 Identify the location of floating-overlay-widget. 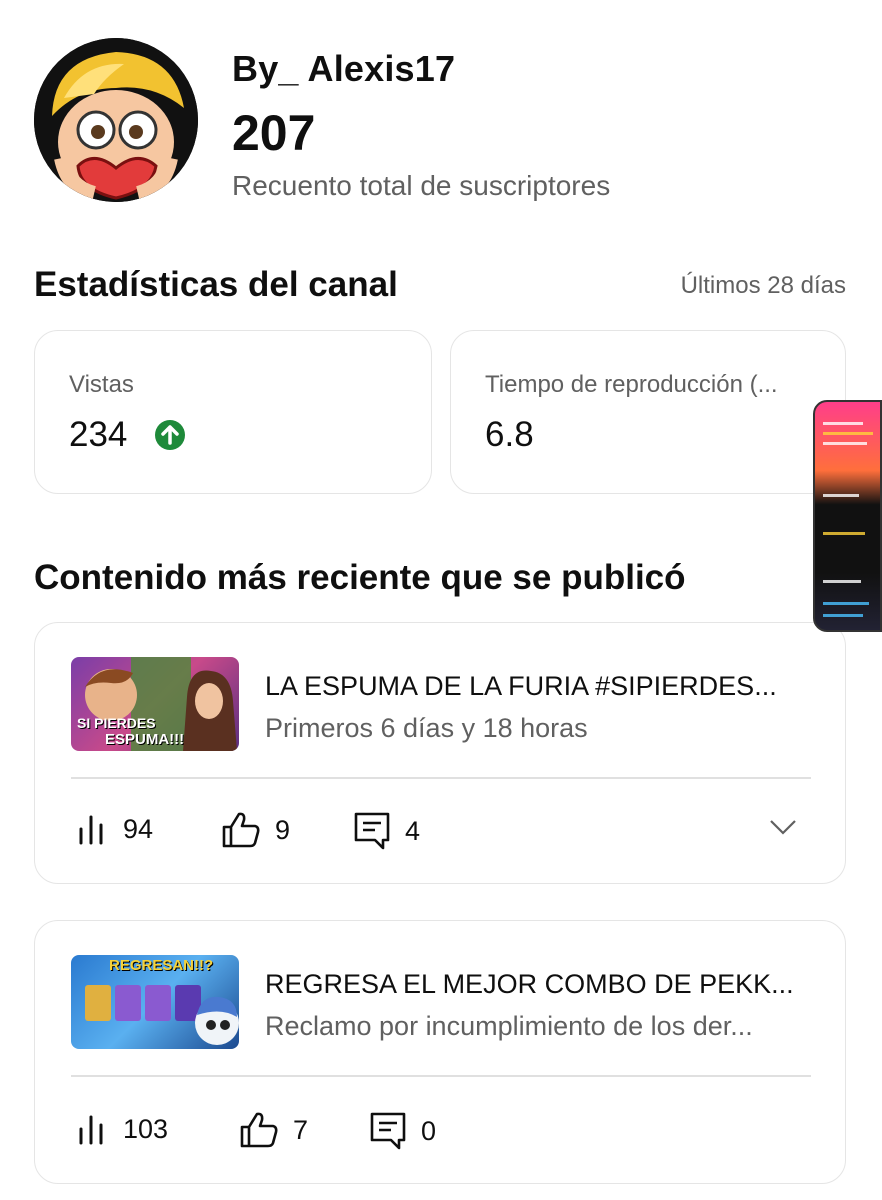
(847, 516).